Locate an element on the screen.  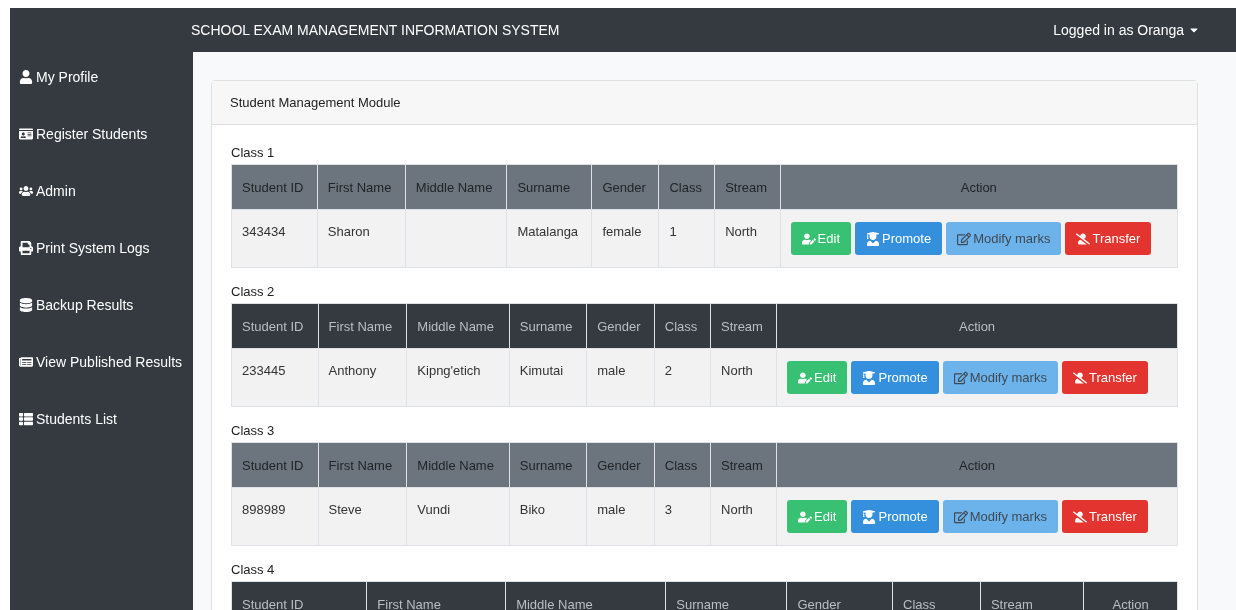
newspaper-icon is located at coordinates (26, 362).